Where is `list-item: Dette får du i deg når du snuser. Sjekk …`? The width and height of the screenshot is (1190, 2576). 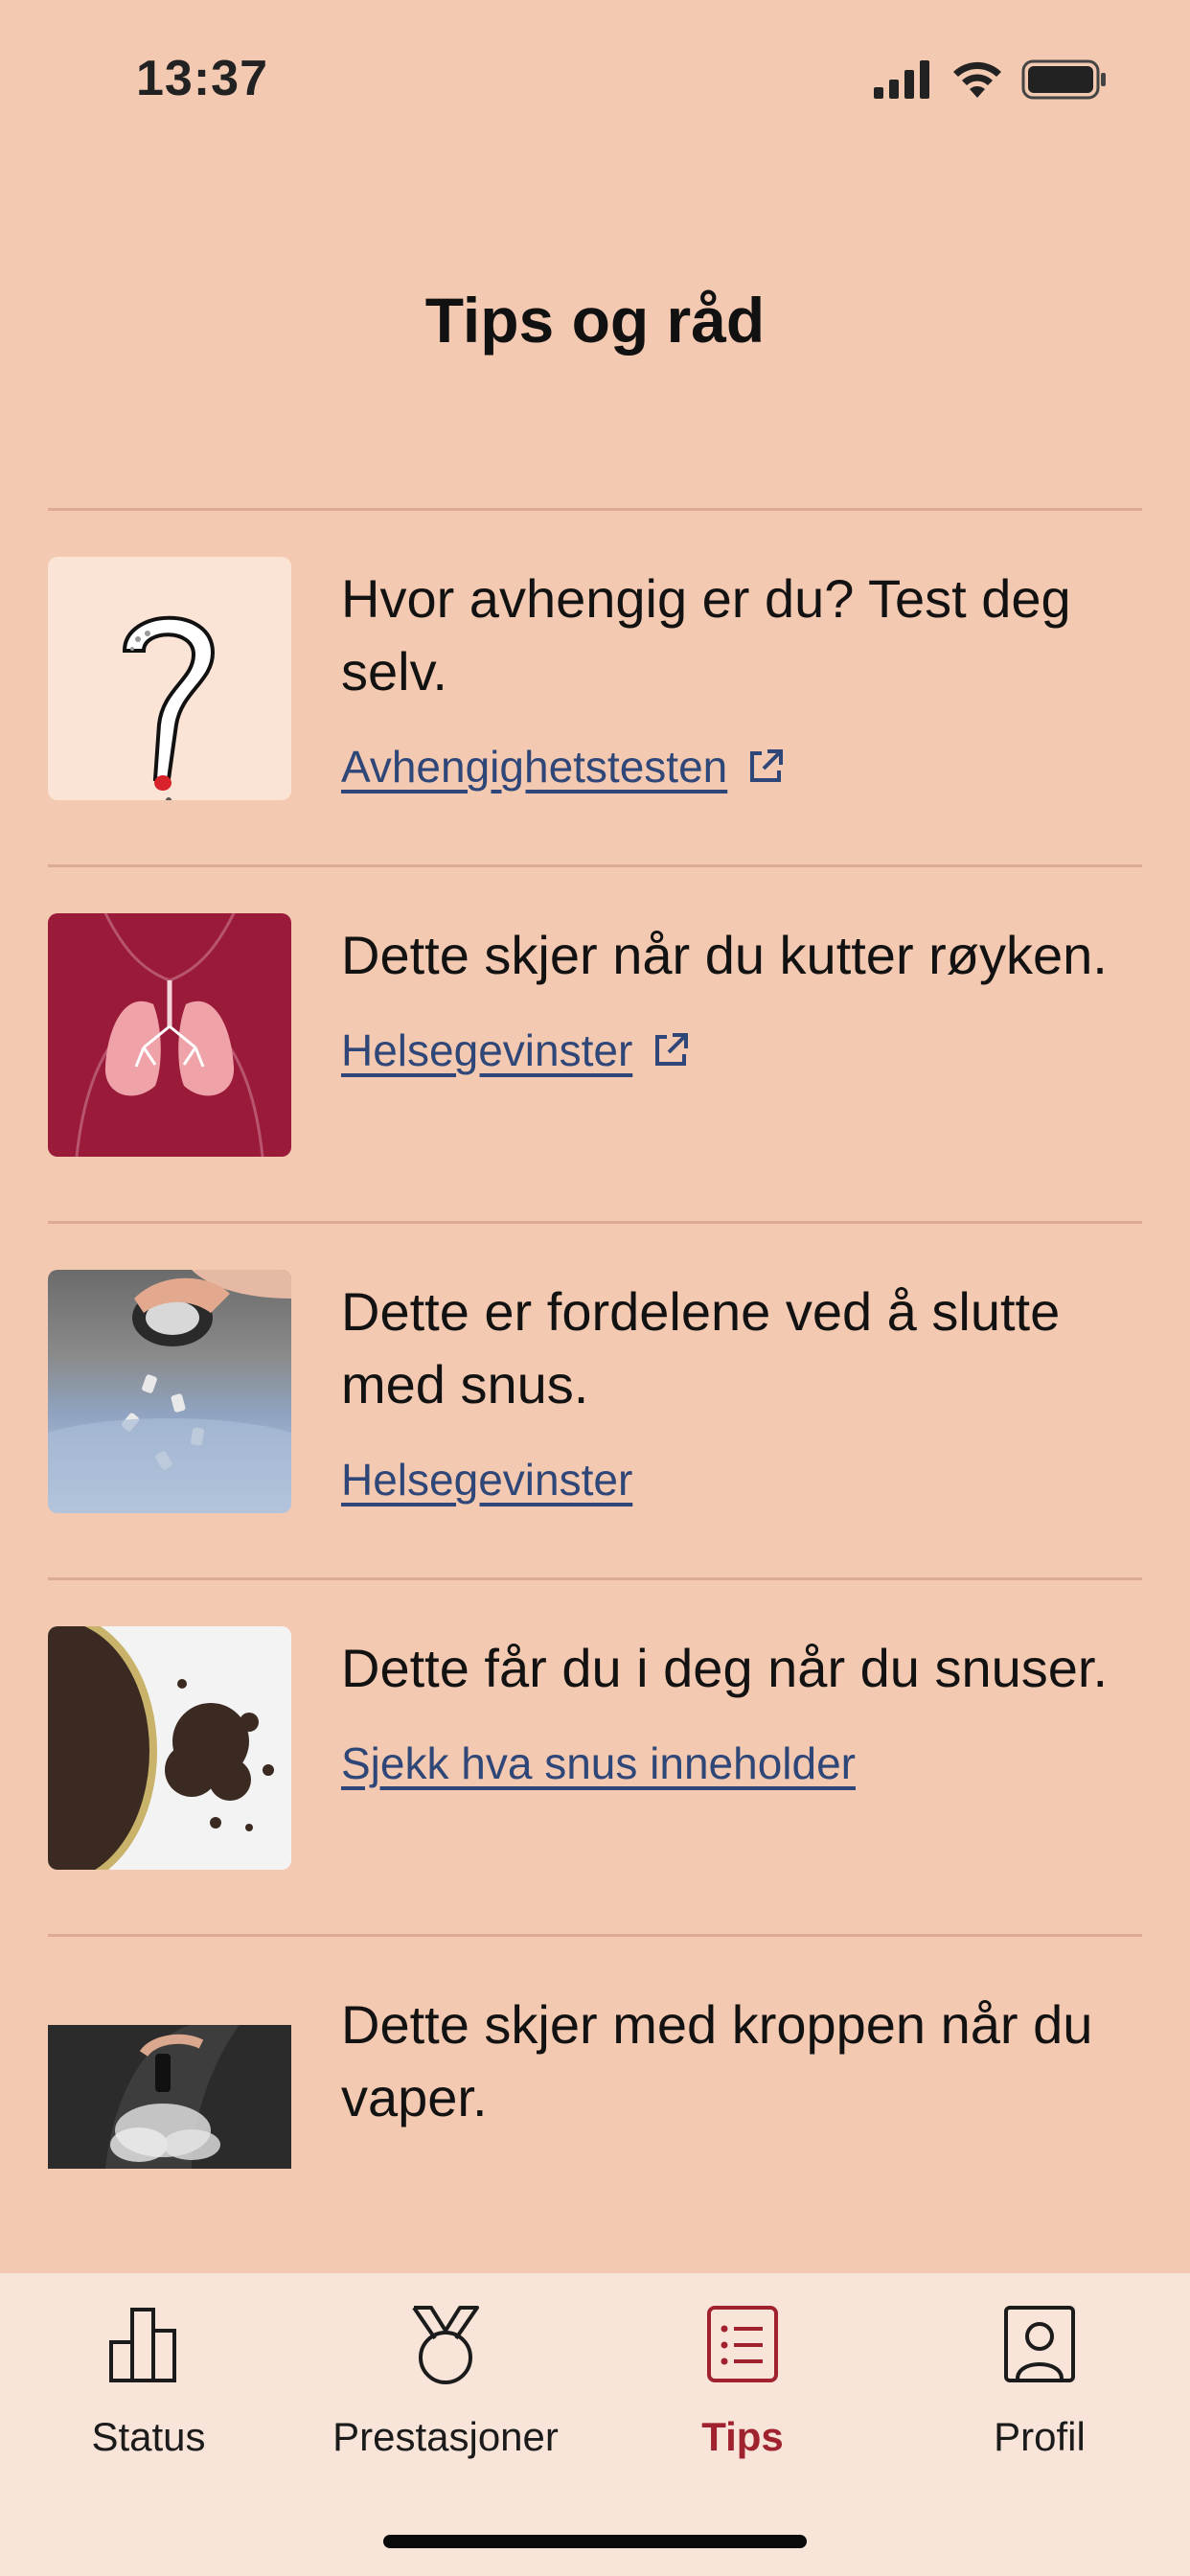 list-item: Dette får du i deg når du snuser. Sjekk … is located at coordinates (595, 1755).